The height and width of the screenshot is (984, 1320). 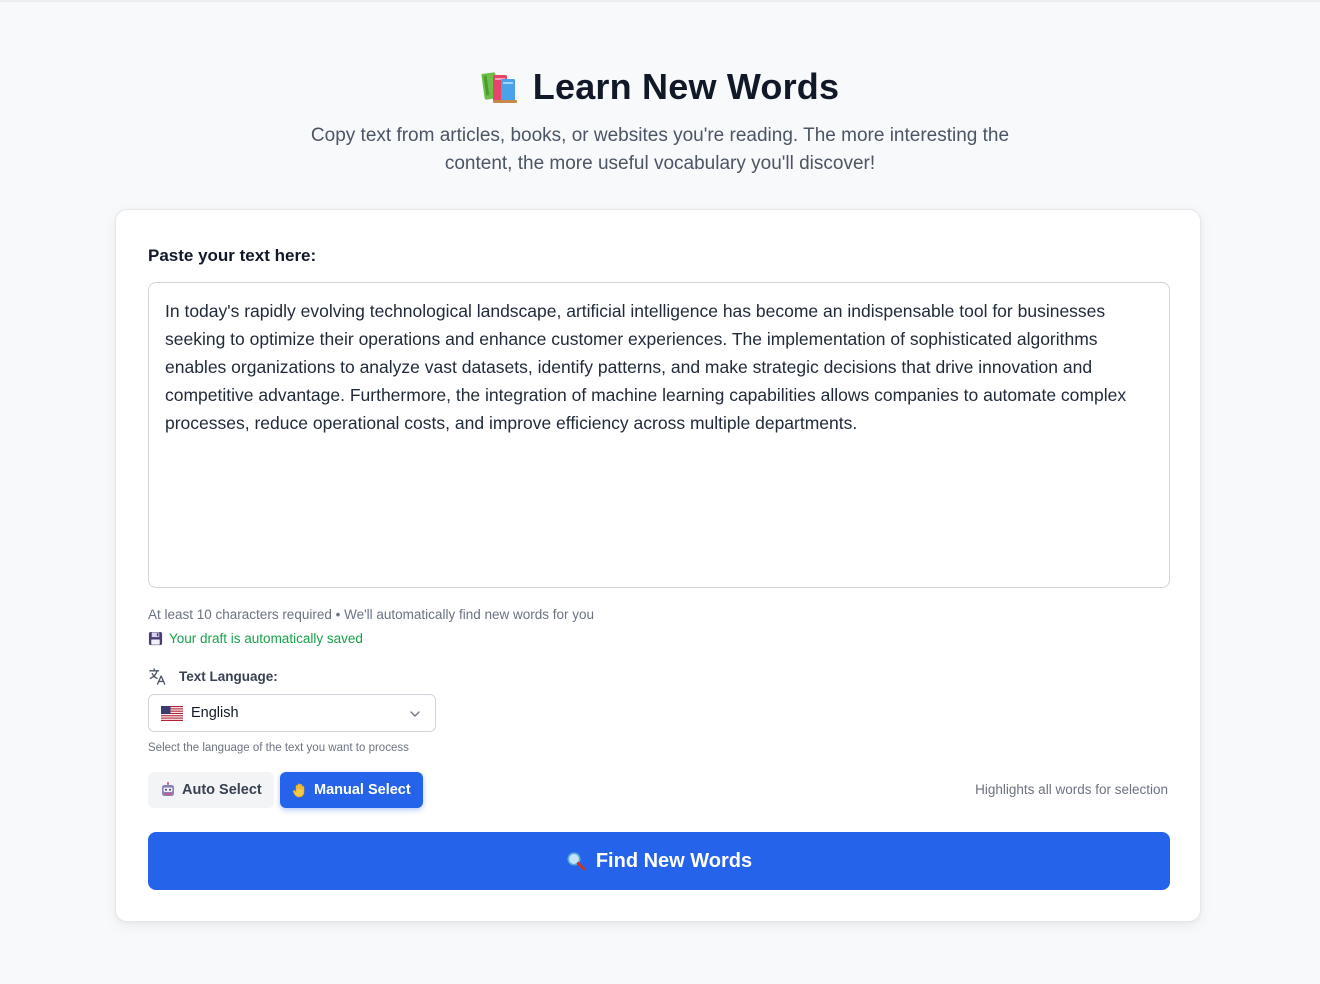 I want to click on mode-hint: Highlights all words for selection, so click(x=1071, y=789).